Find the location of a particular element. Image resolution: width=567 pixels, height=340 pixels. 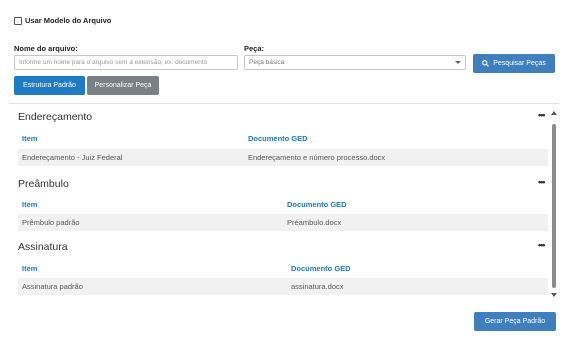

search-icon is located at coordinates (486, 63).